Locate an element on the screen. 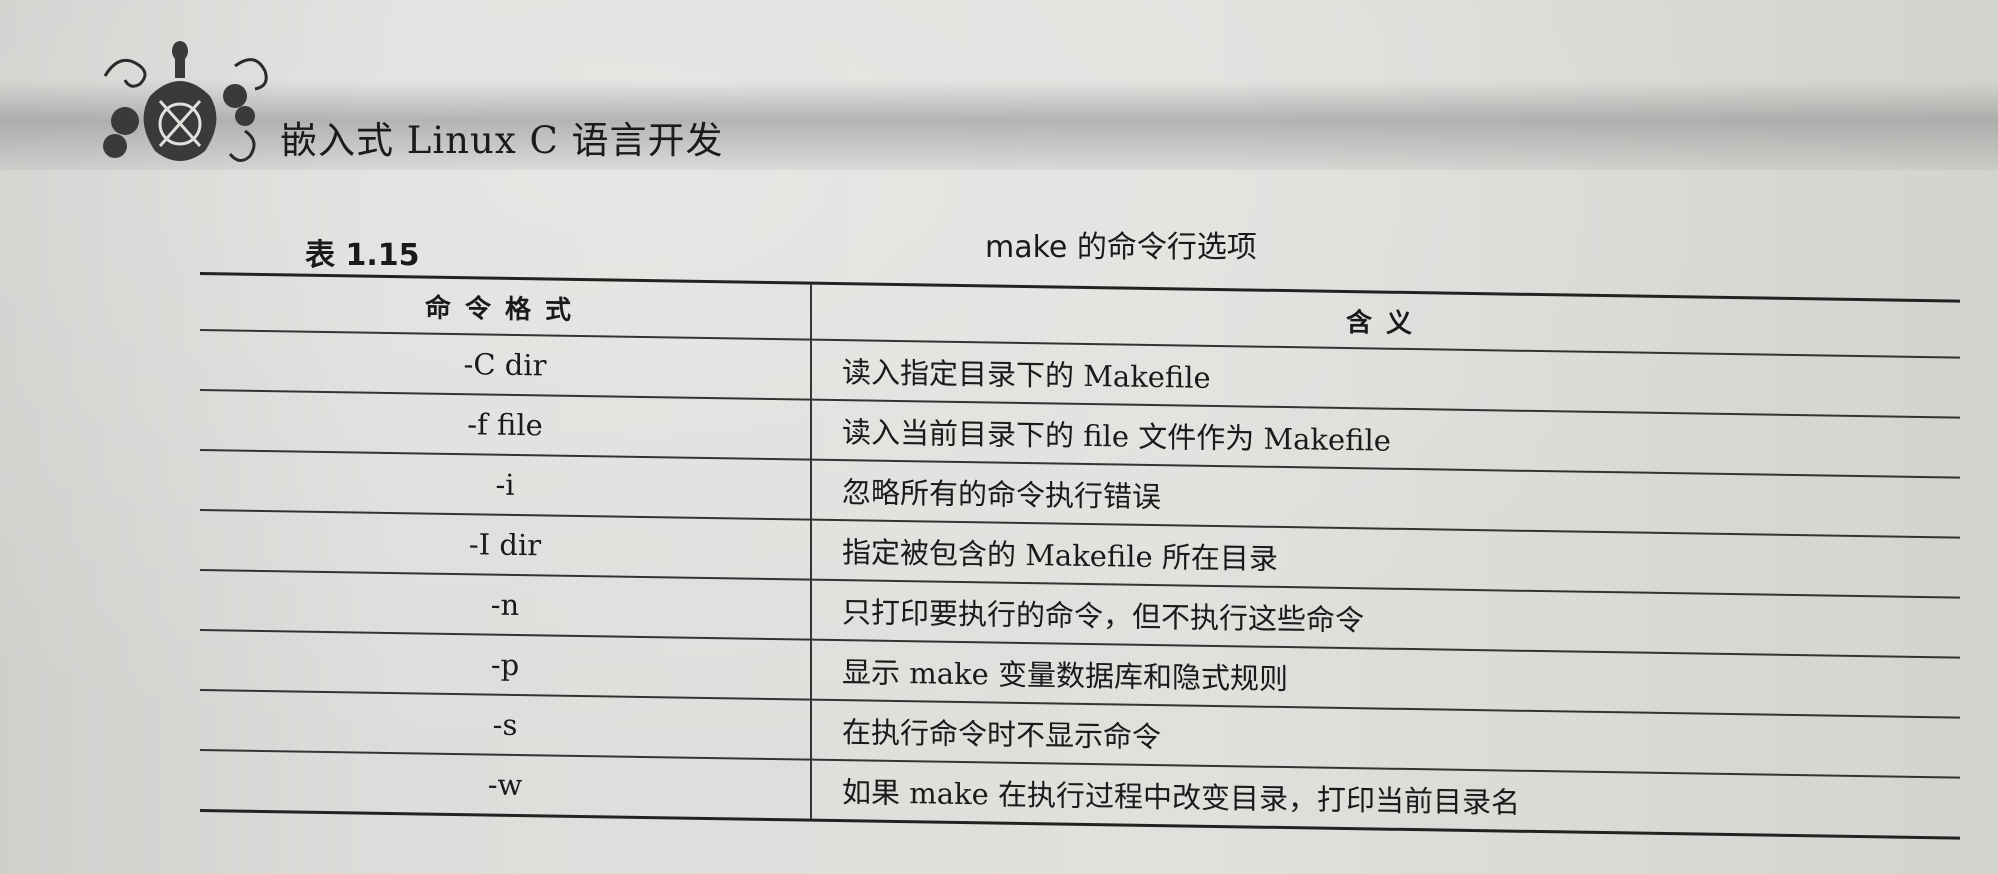 The height and width of the screenshot is (874, 1998). row-command: -w is located at coordinates (505, 785).